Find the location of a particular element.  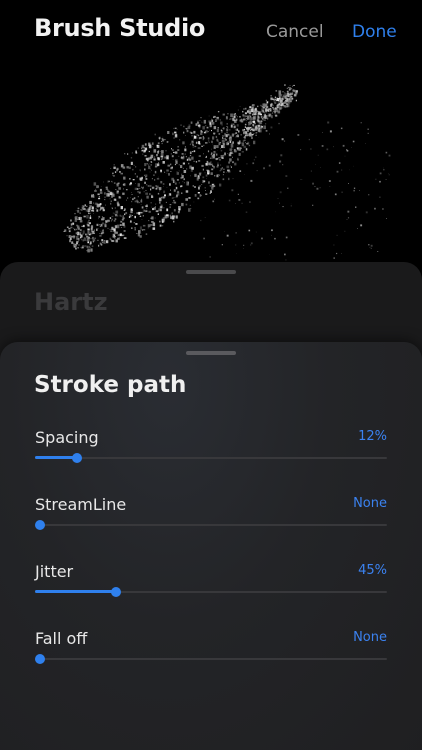

setting-streamline: StreamLine None is located at coordinates (211, 525).